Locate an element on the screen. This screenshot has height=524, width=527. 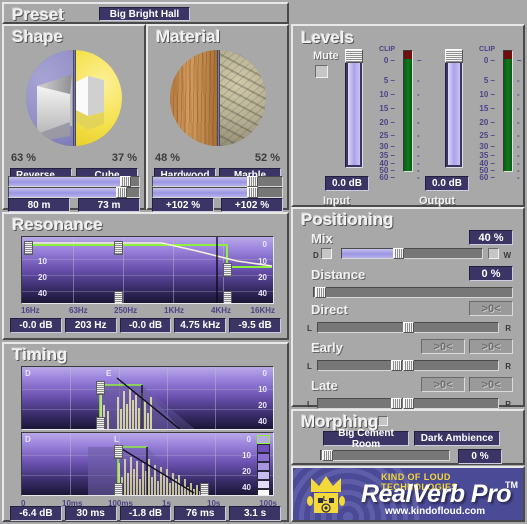
early-value-2: >0< is located at coordinates (491, 346).